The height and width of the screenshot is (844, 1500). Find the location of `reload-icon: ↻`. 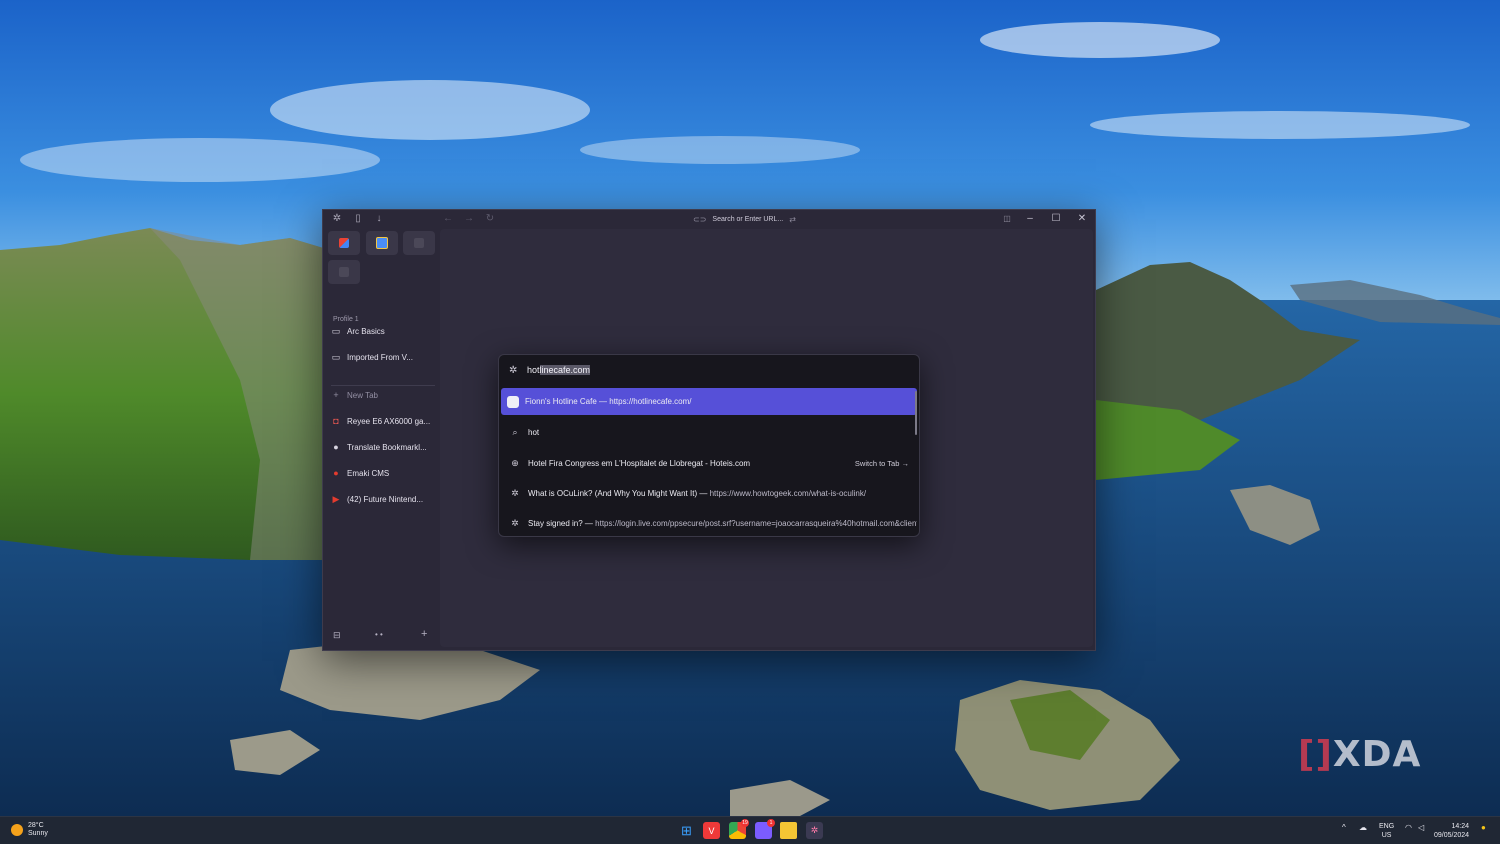

reload-icon: ↻ is located at coordinates (490, 219).